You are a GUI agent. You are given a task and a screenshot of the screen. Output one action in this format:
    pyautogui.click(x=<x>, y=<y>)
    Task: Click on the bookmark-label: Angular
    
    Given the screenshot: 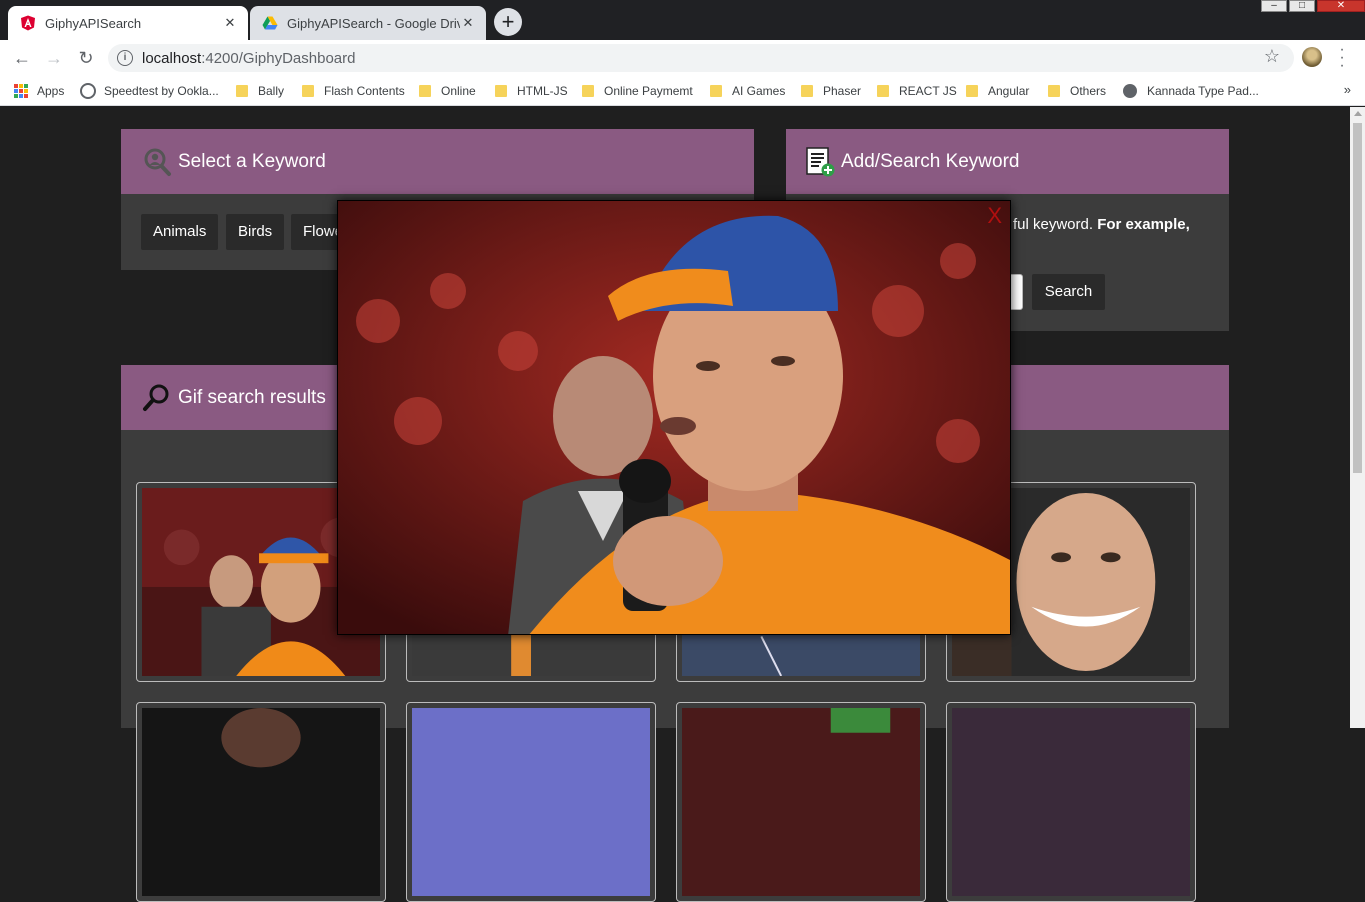 What is the action you would take?
    pyautogui.click(x=1009, y=91)
    